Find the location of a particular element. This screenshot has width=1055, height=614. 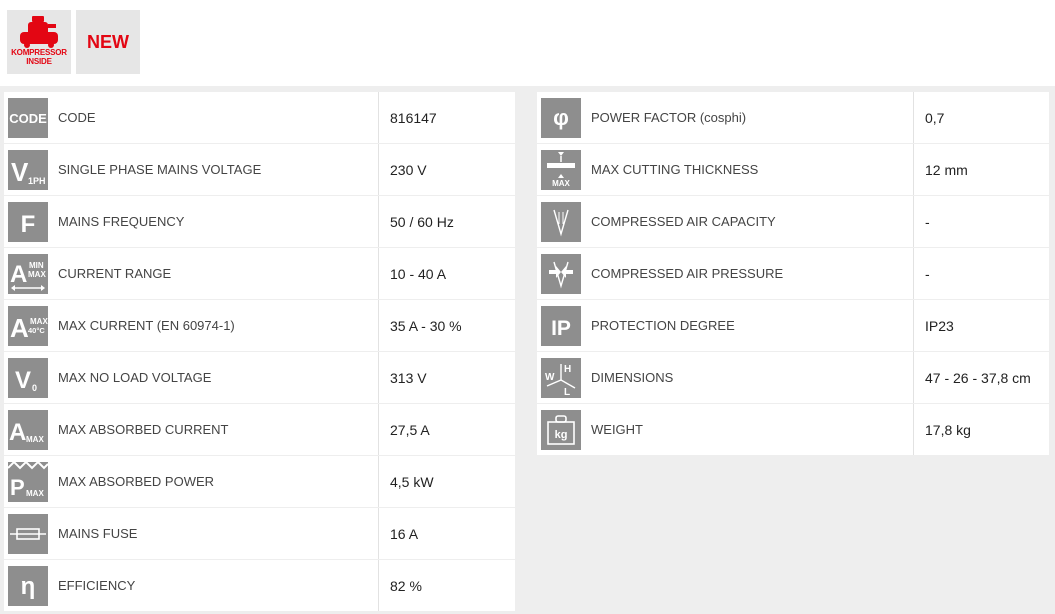

spec-value: 17,8 kg is located at coordinates (948, 429).